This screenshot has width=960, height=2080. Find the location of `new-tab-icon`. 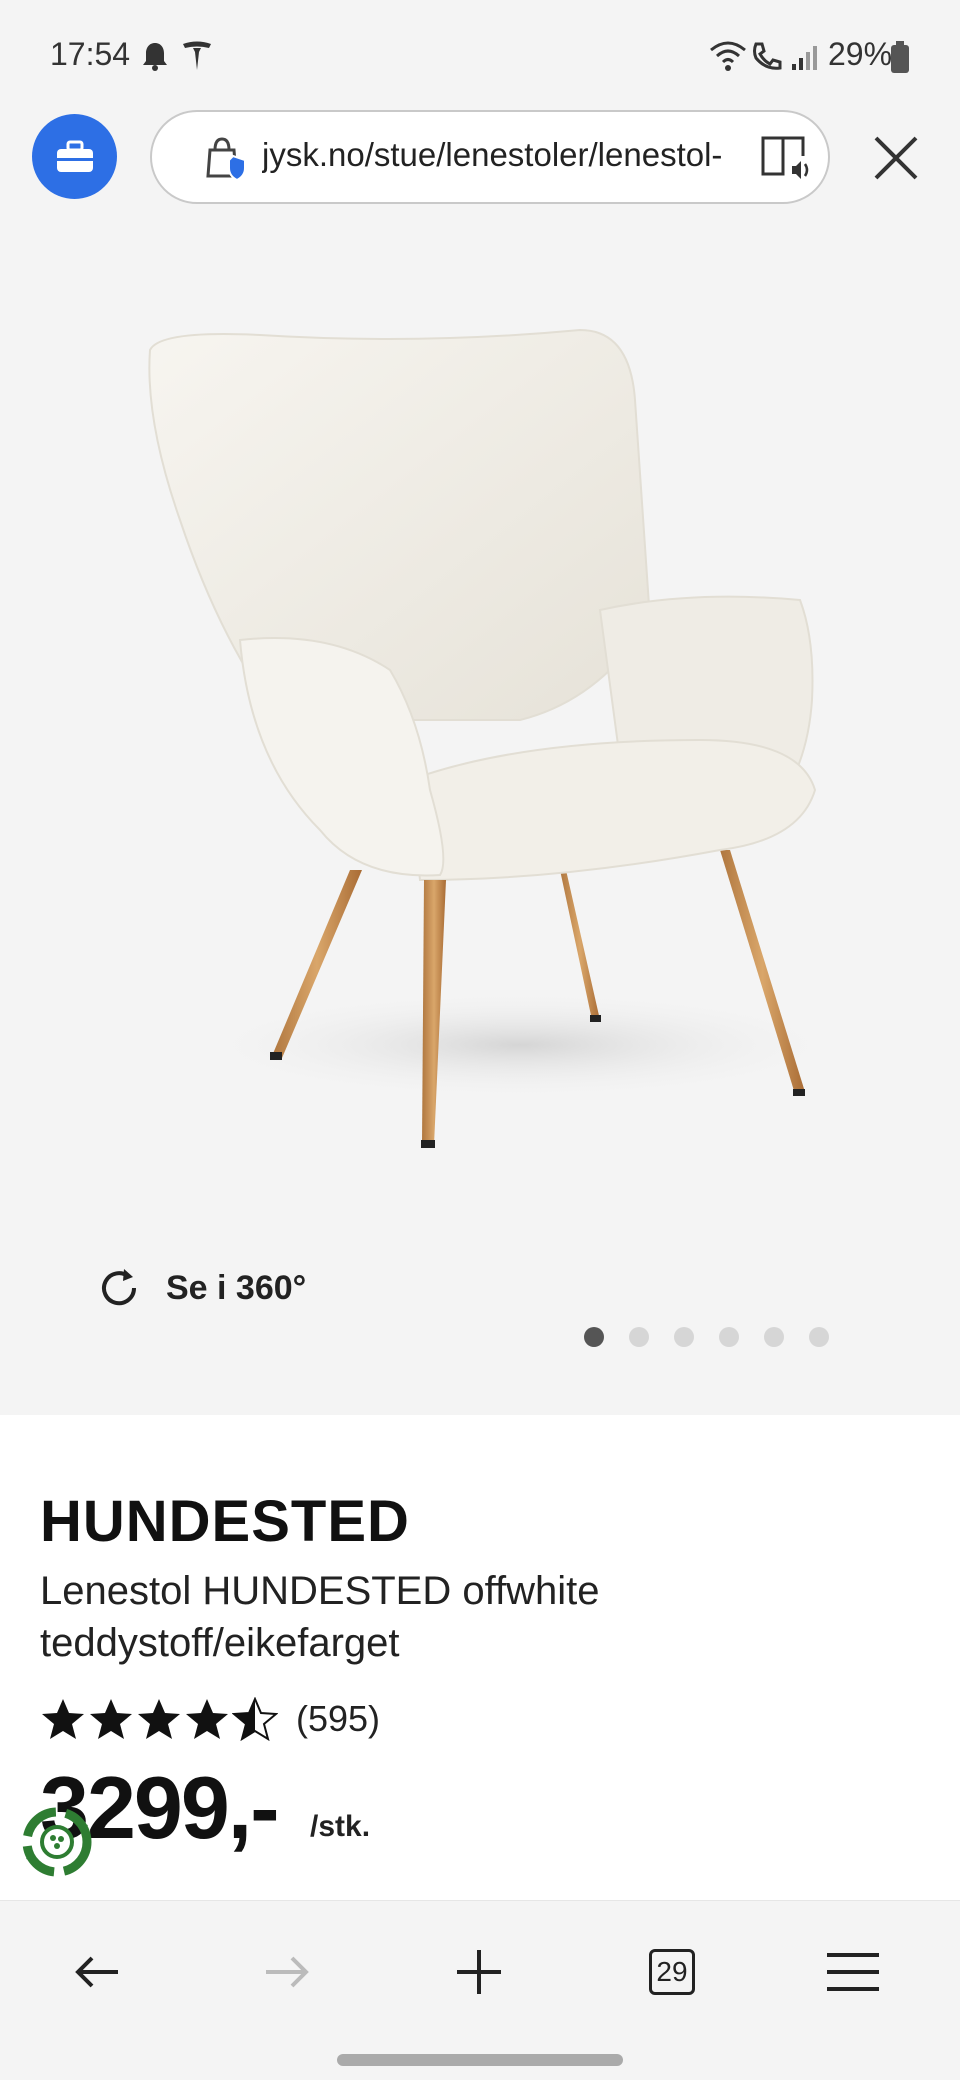

new-tab-icon is located at coordinates (479, 1972).